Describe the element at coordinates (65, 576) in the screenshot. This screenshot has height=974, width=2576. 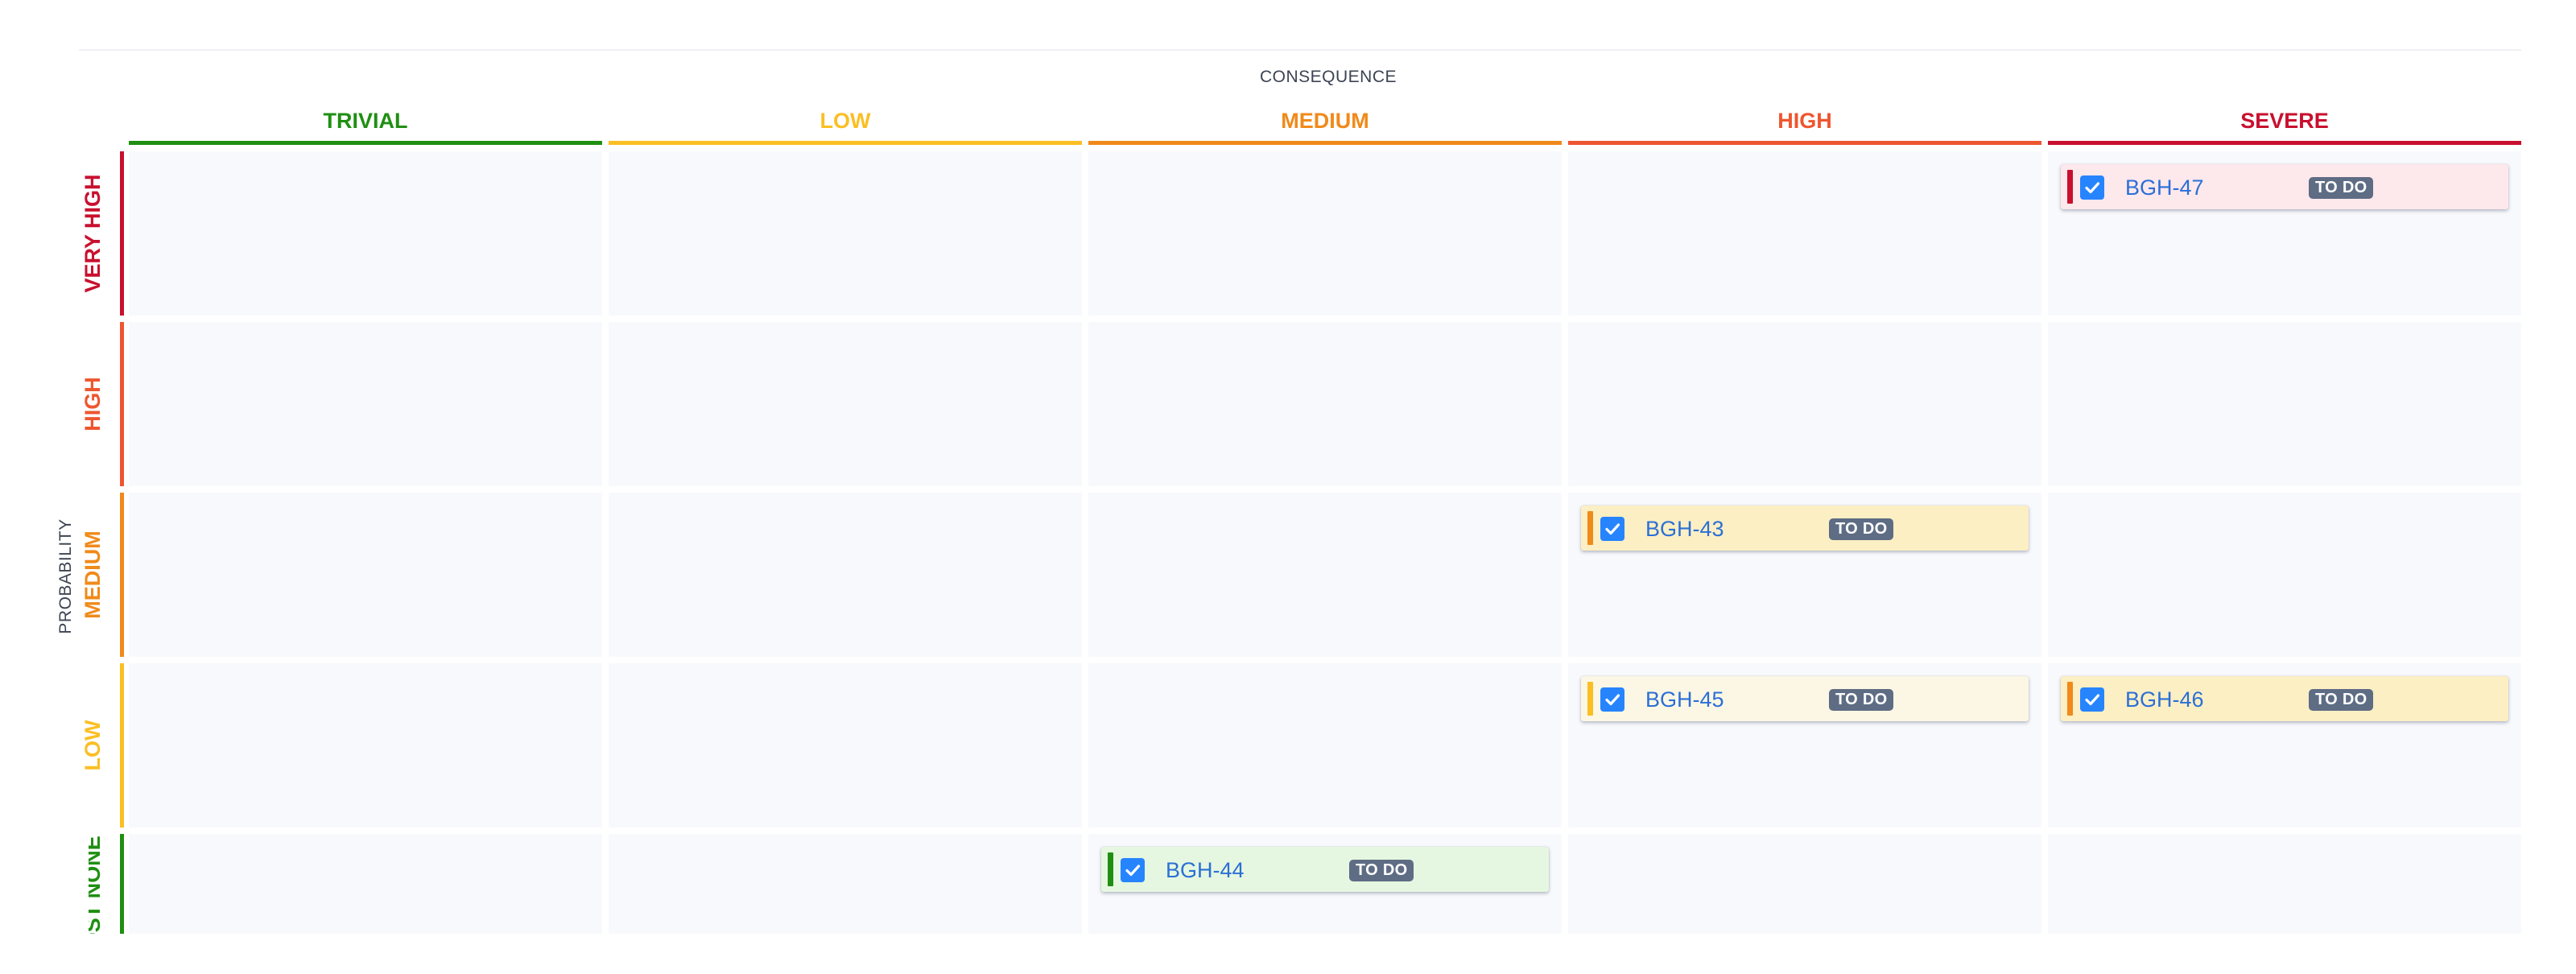
I see `probability-axis-title: PROBABILITY` at that location.